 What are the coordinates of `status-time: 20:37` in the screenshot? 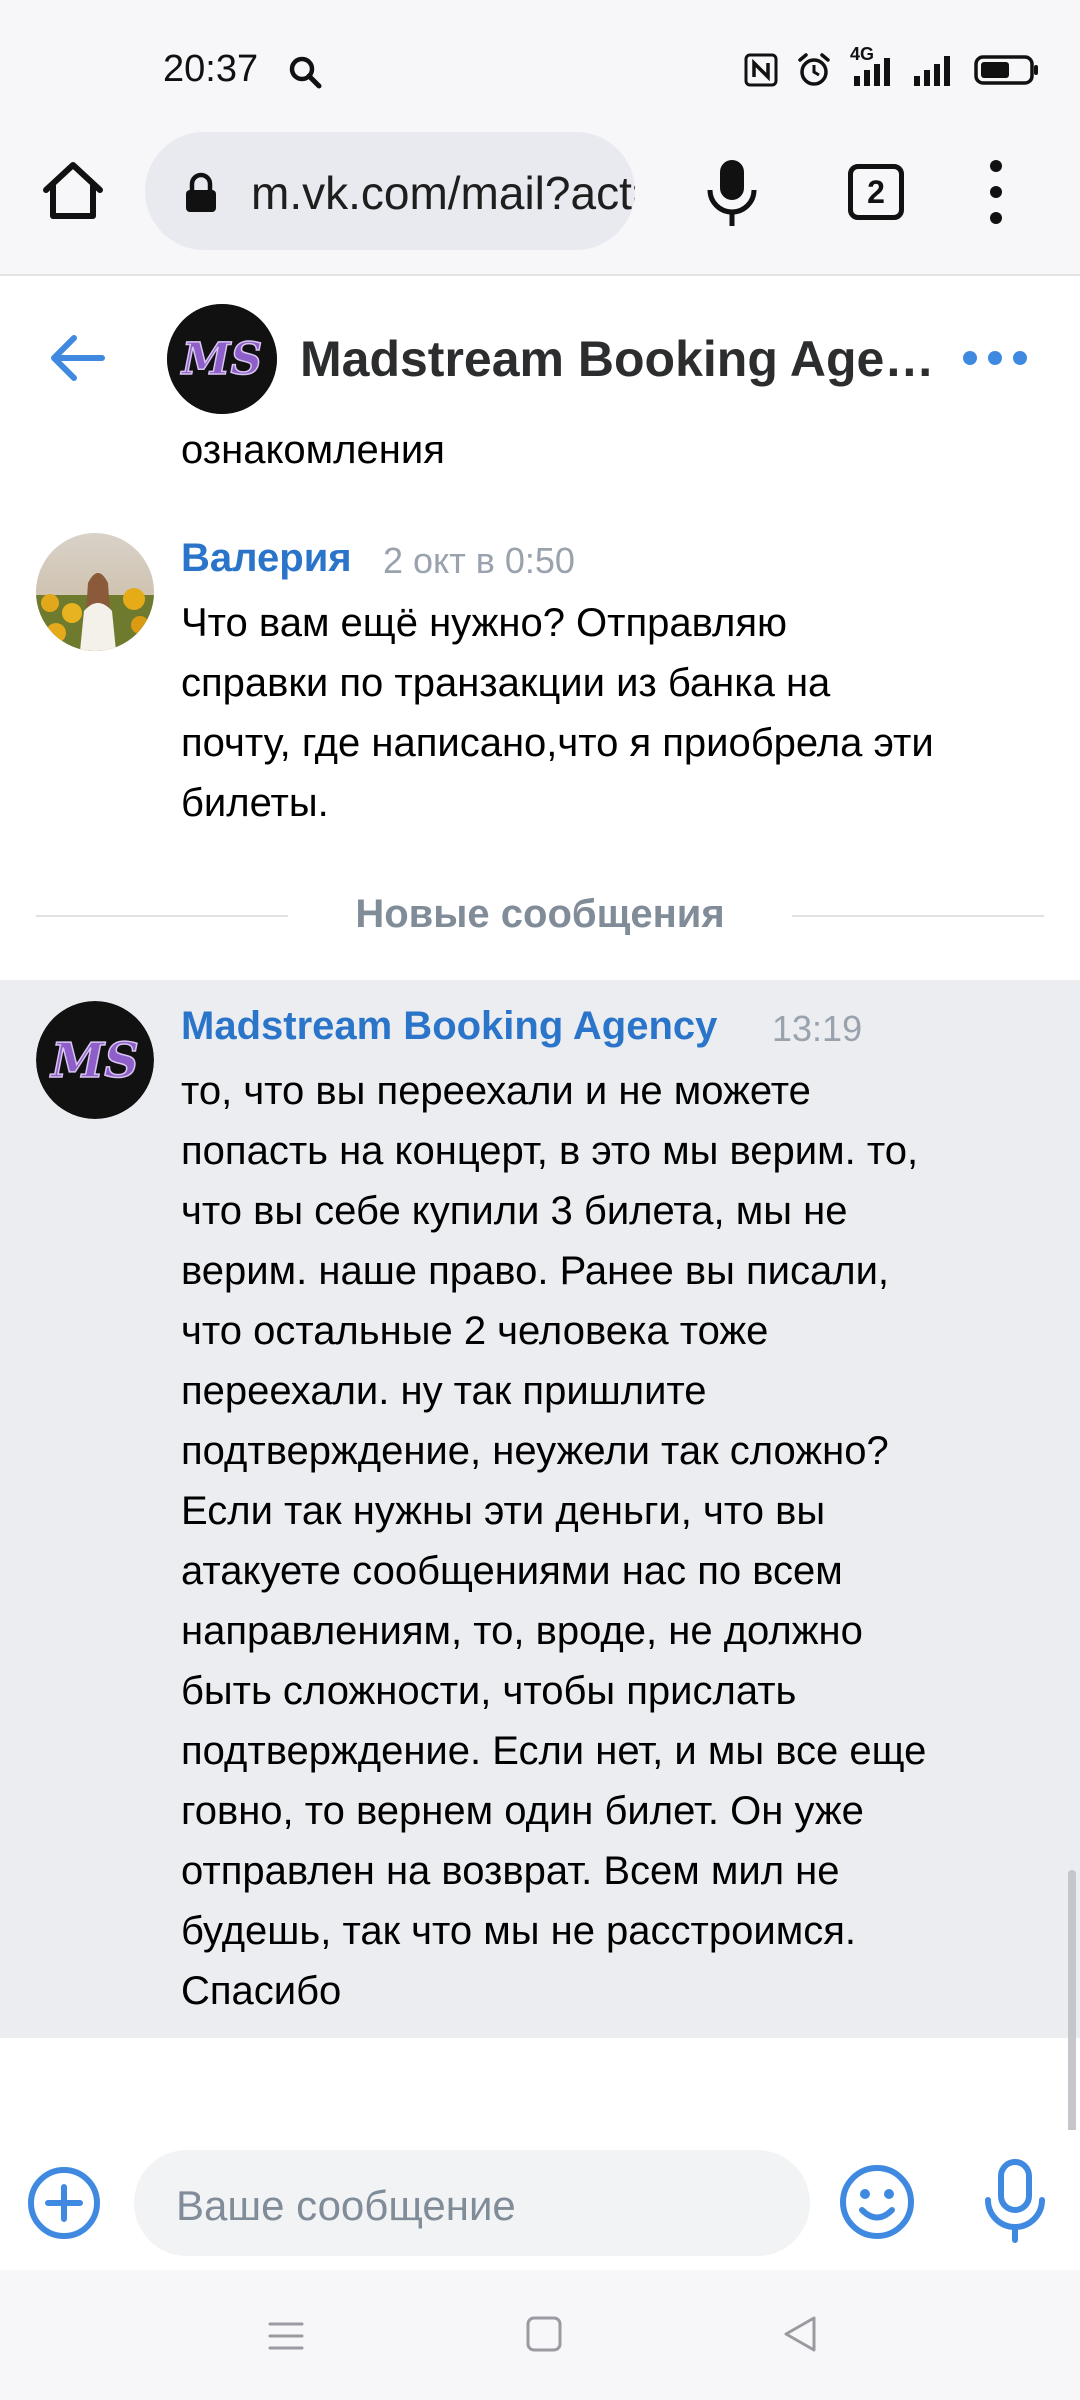 It's located at (211, 69).